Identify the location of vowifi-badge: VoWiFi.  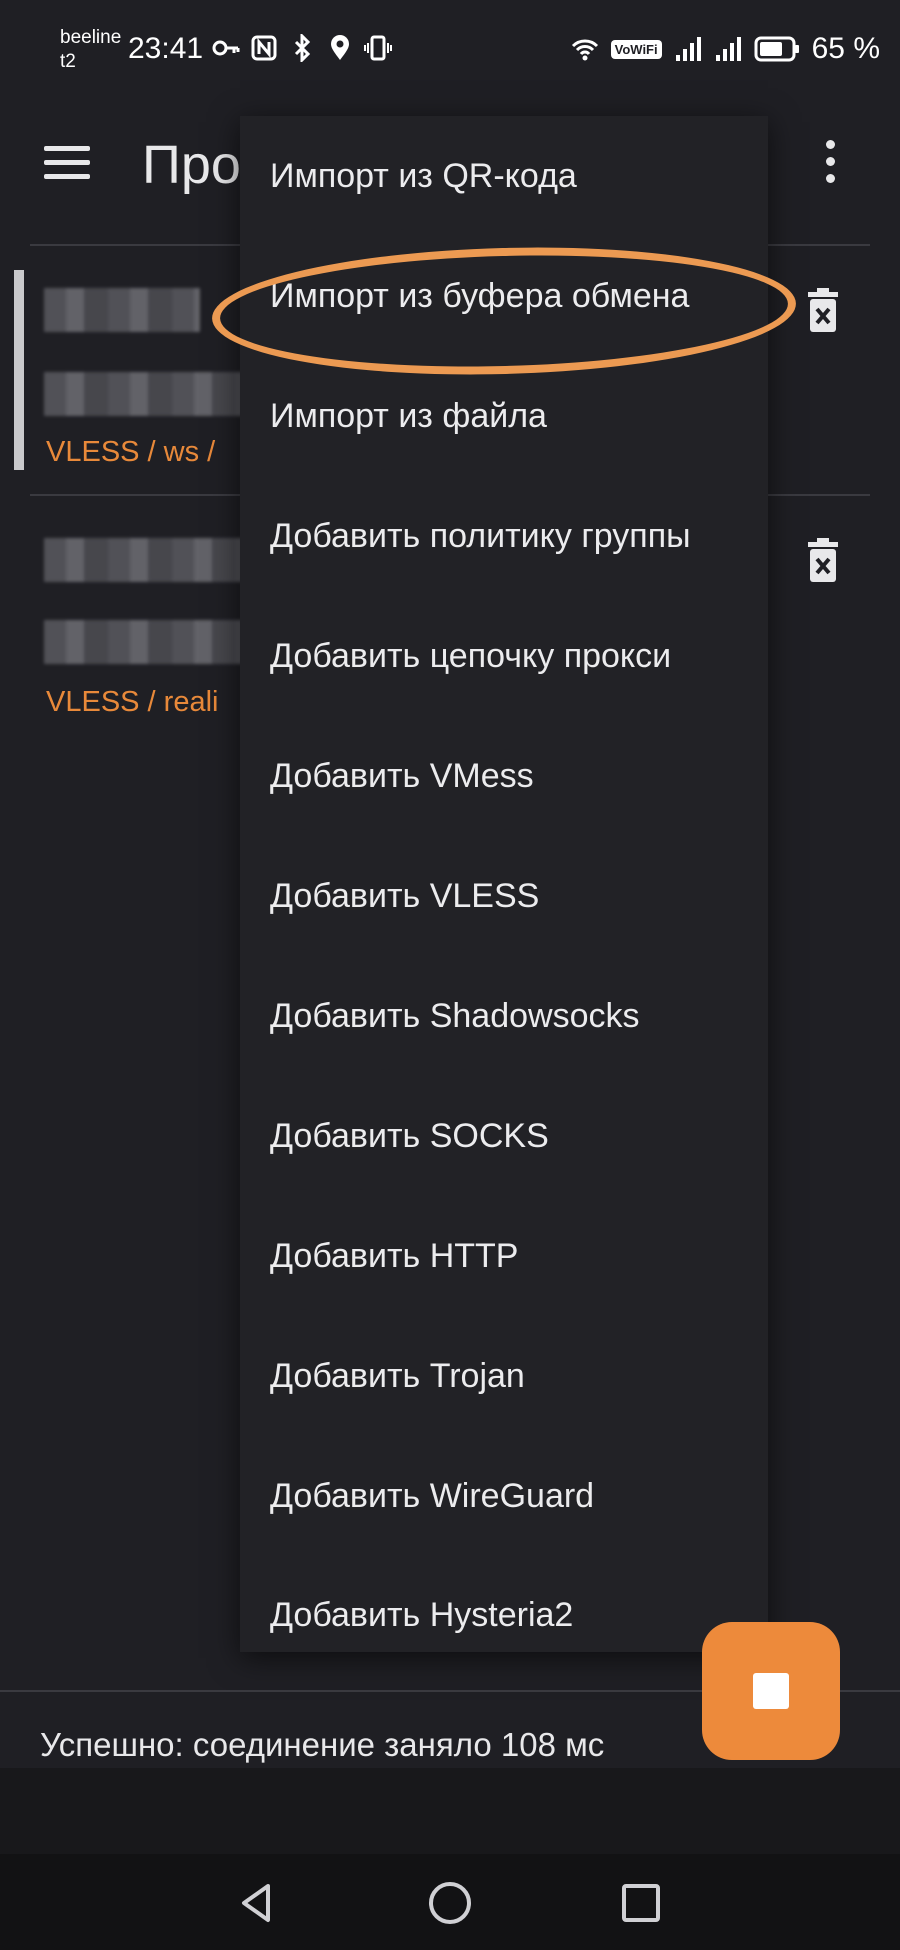
(636, 49).